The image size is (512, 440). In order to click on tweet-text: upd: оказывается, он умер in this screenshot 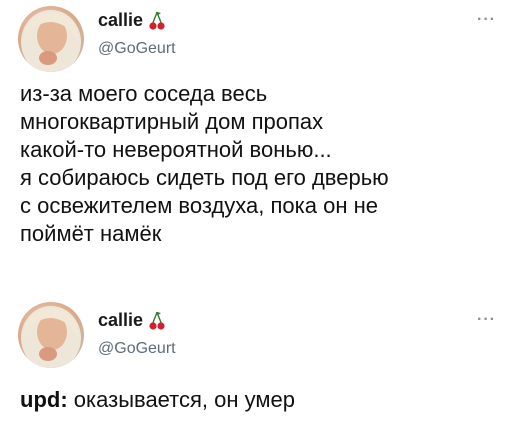, I will do `click(260, 400)`.